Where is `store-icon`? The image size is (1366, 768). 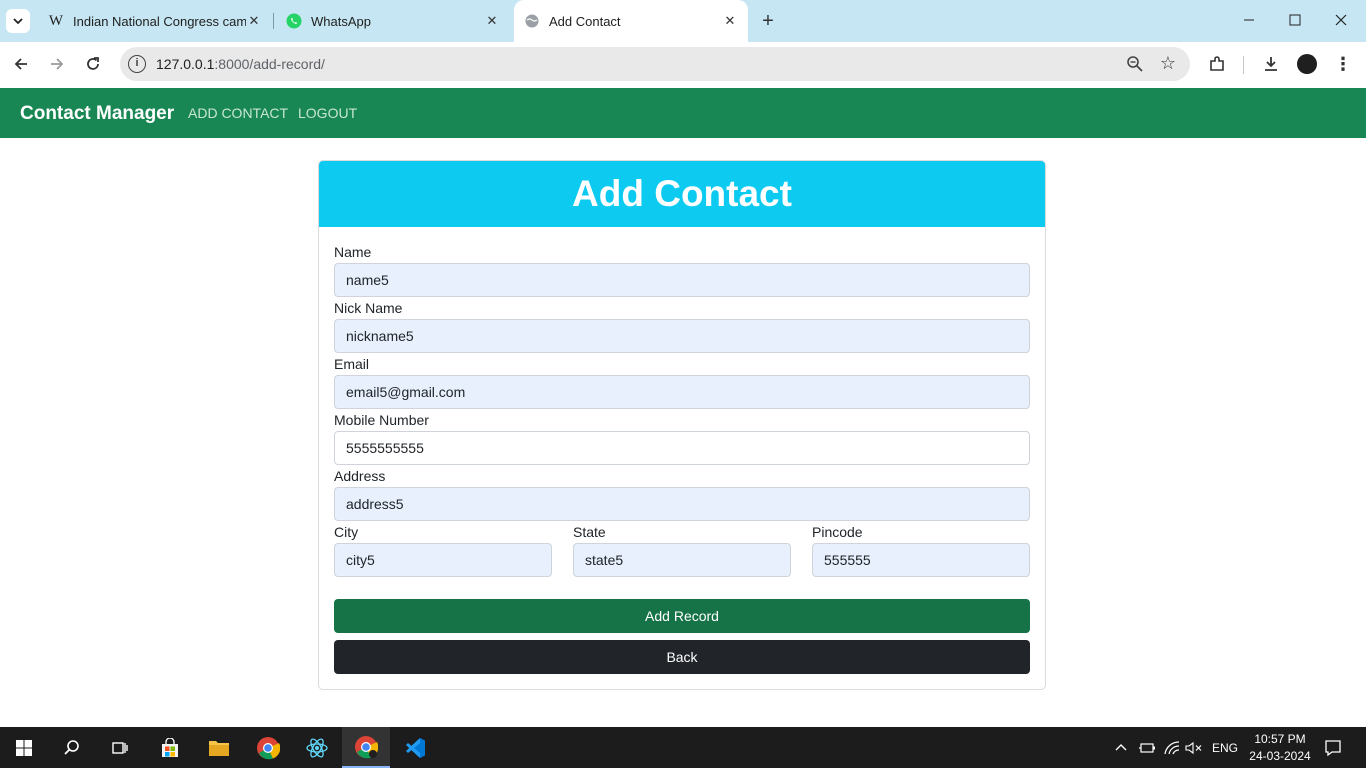 store-icon is located at coordinates (170, 747).